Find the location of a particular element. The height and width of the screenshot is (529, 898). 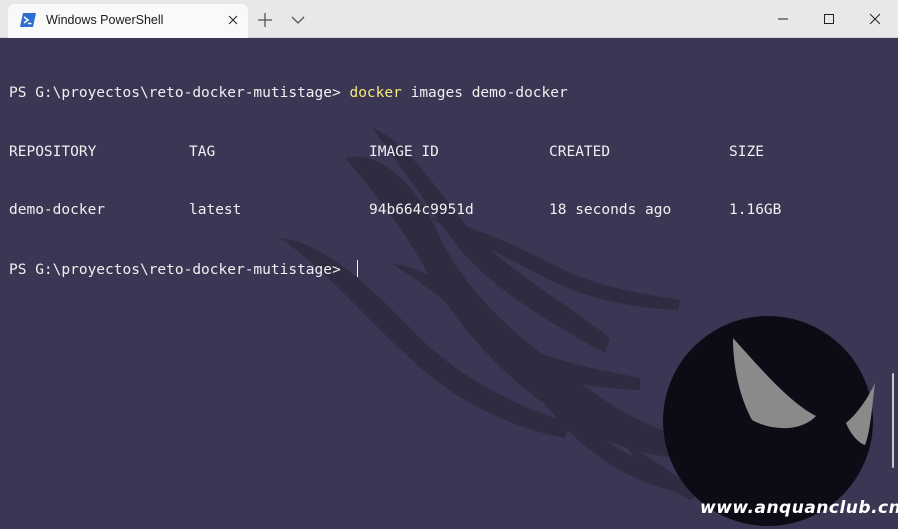

table-header-row: REPOSITORY TAG IMAGE ID CREATED SIZE is located at coordinates (386, 153).